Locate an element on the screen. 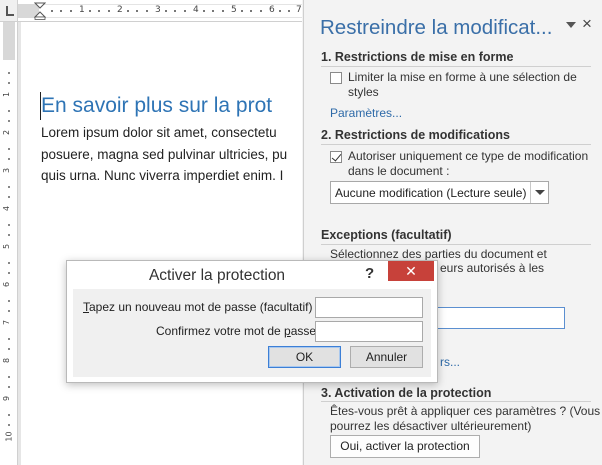  cancel-button: Annuler is located at coordinates (386, 357).